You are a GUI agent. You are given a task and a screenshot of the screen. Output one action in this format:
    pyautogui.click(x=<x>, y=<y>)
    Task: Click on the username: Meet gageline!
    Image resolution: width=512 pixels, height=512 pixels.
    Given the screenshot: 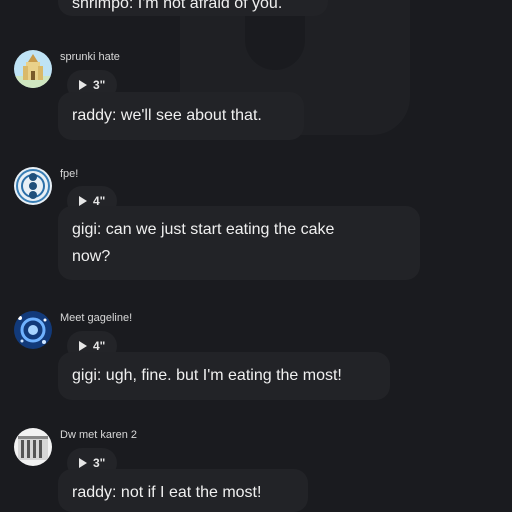 What is the action you would take?
    pyautogui.click(x=96, y=318)
    